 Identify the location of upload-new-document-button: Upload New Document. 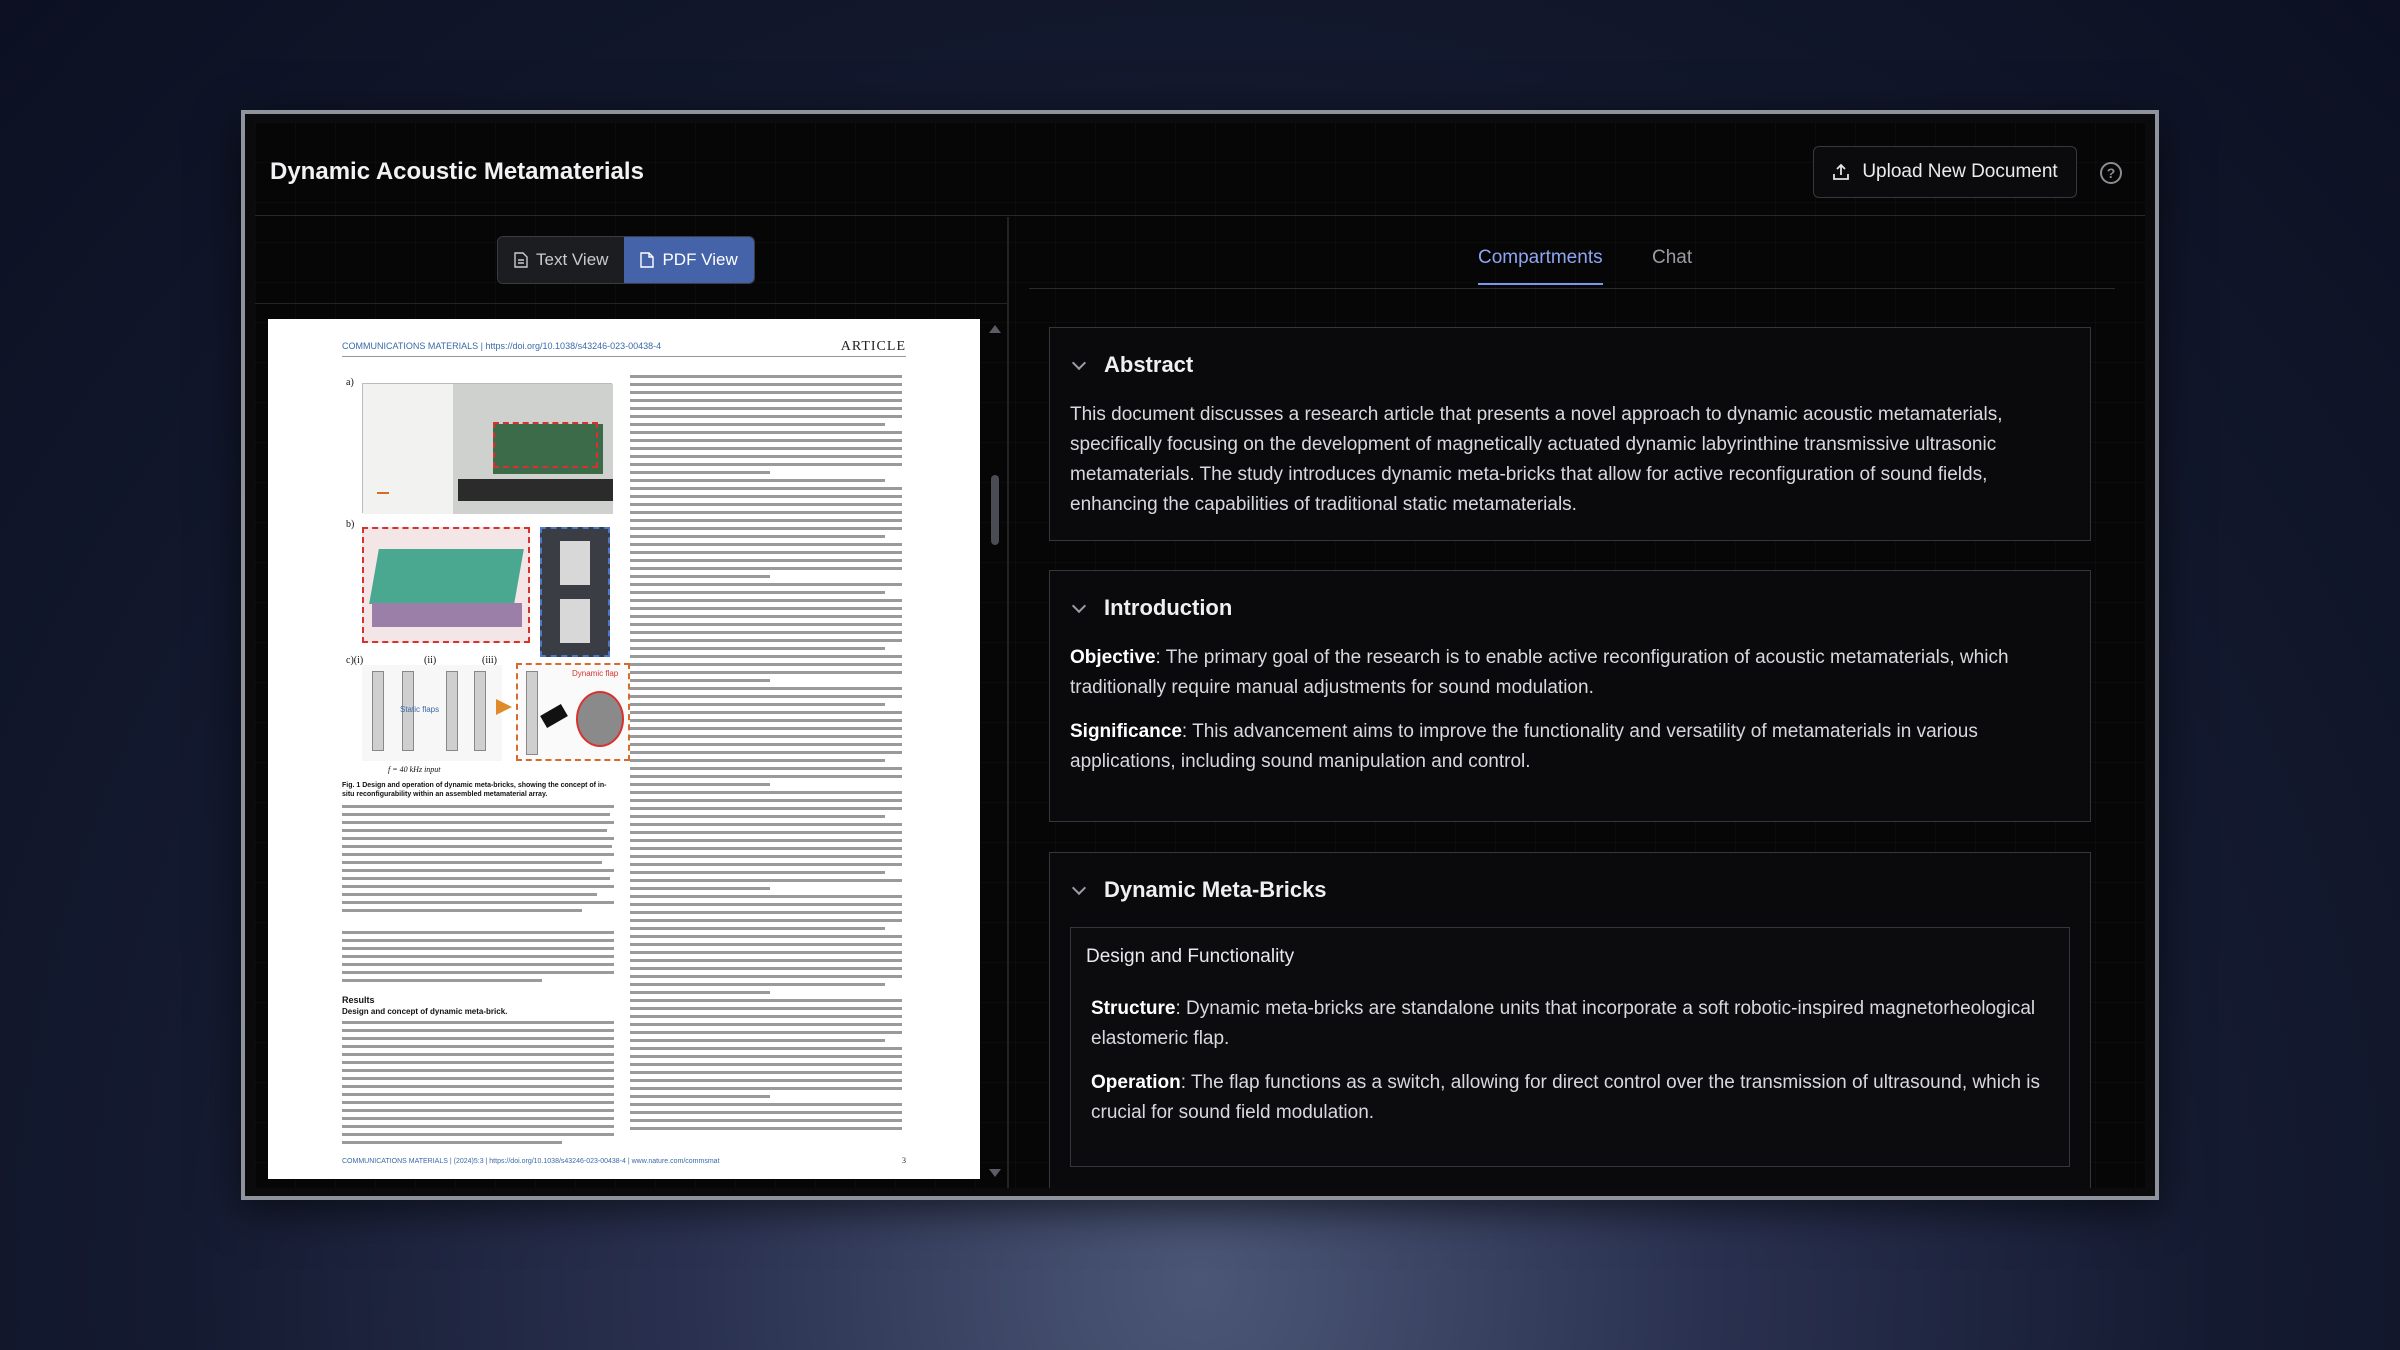
(1945, 172).